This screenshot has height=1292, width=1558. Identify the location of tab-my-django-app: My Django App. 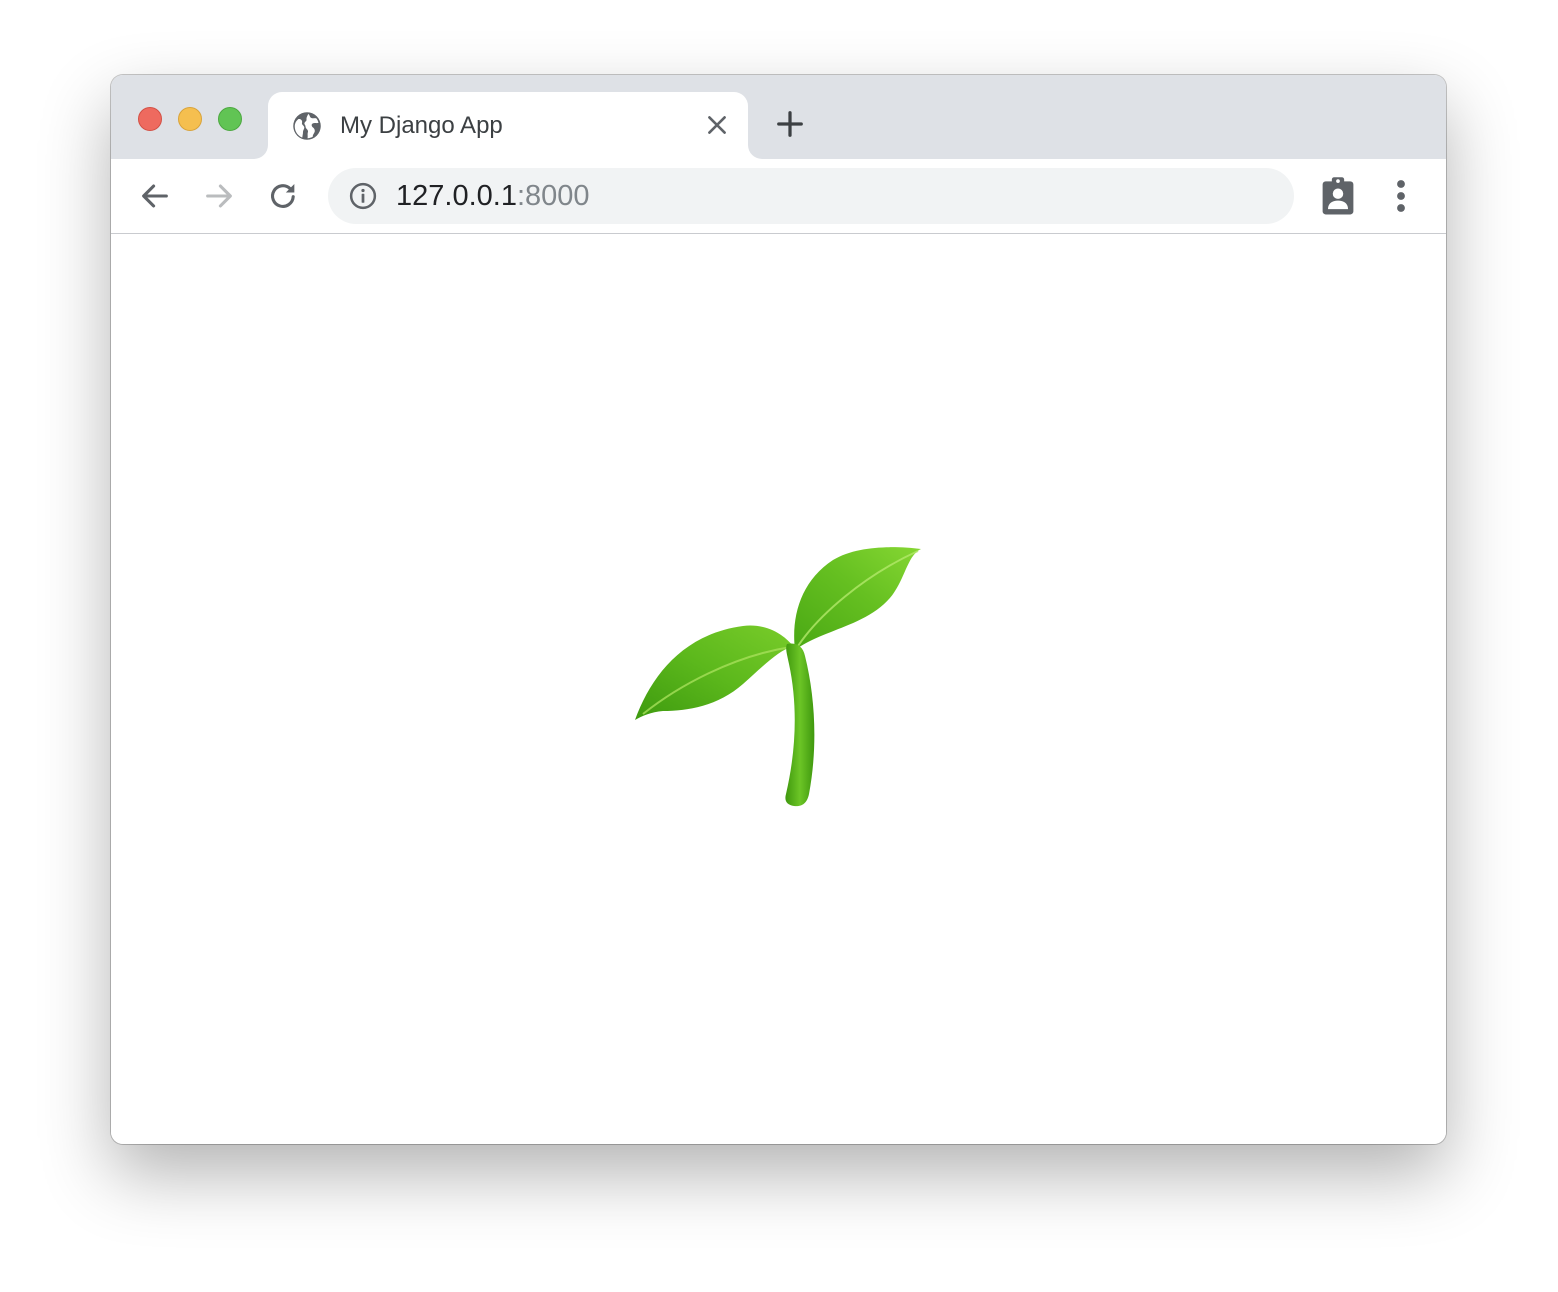
(508, 125).